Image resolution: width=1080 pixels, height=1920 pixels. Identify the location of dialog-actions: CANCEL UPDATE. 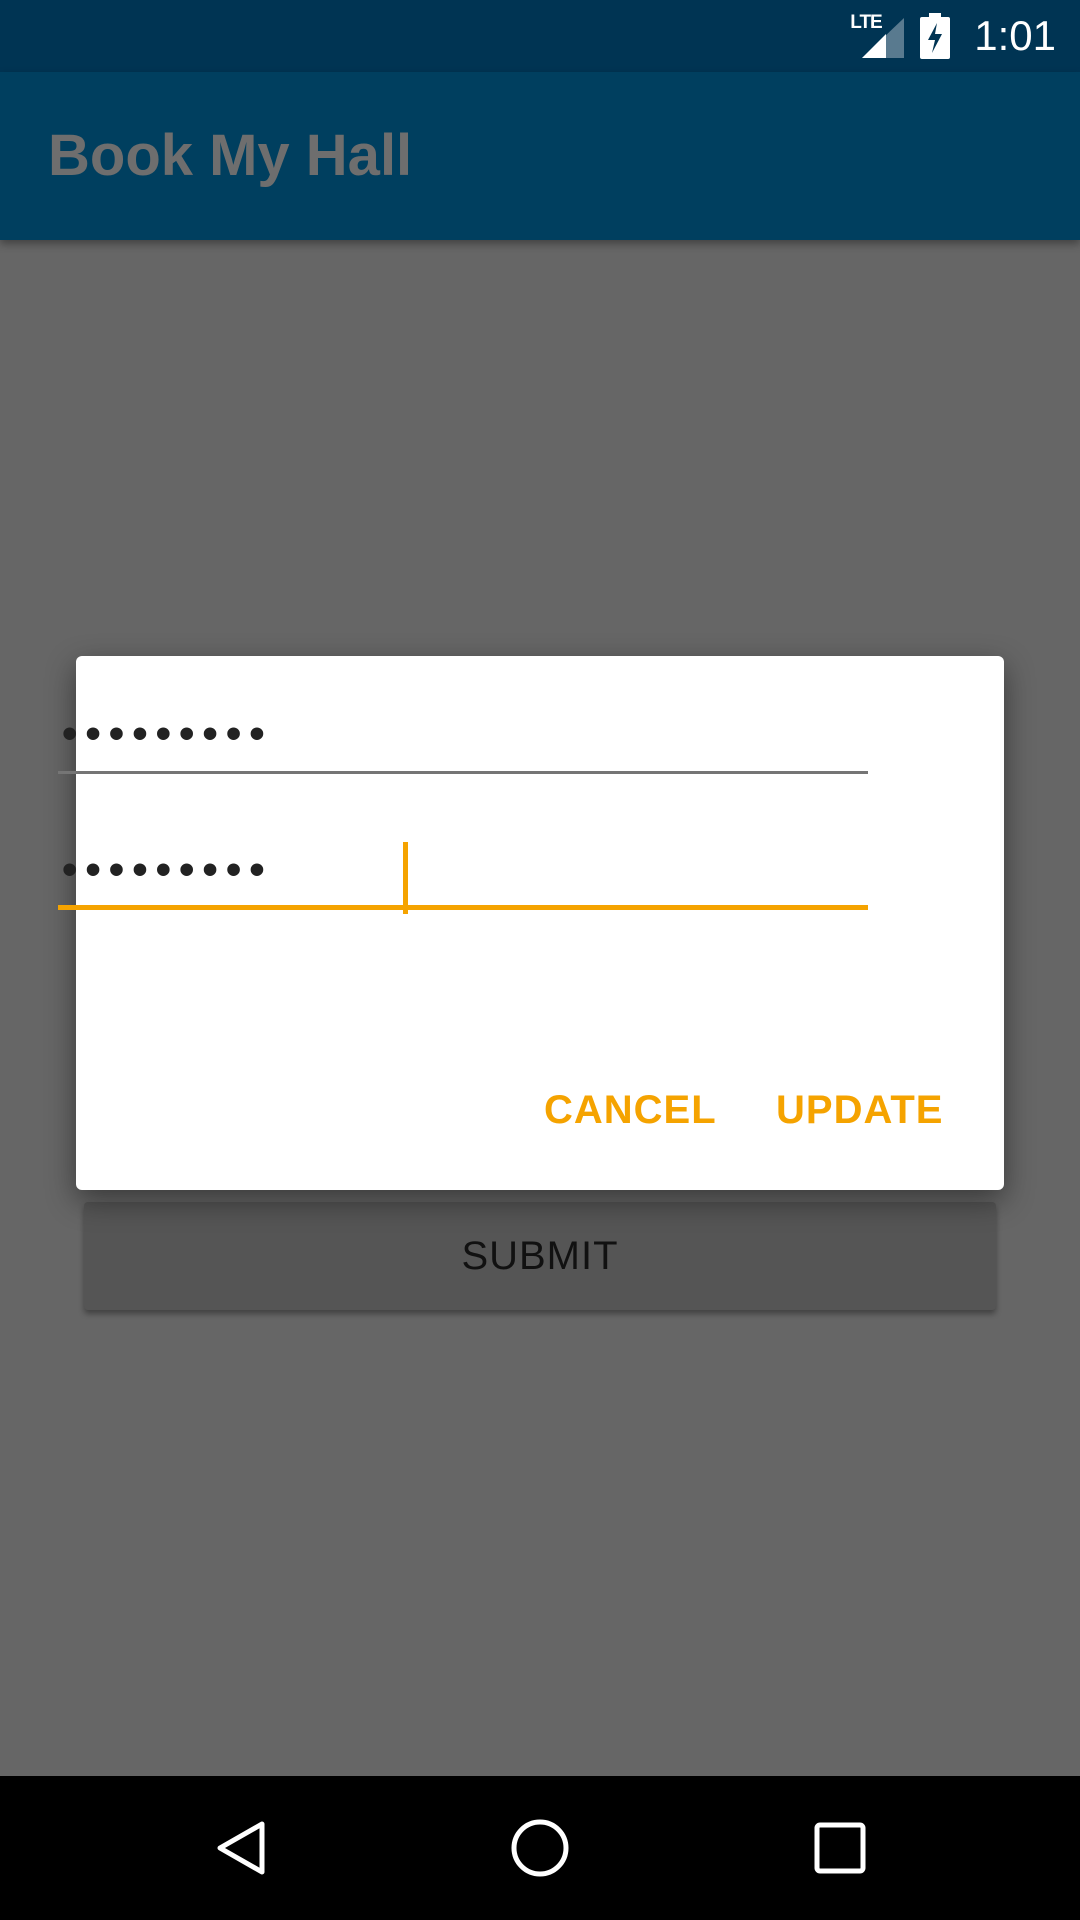
(540, 1110).